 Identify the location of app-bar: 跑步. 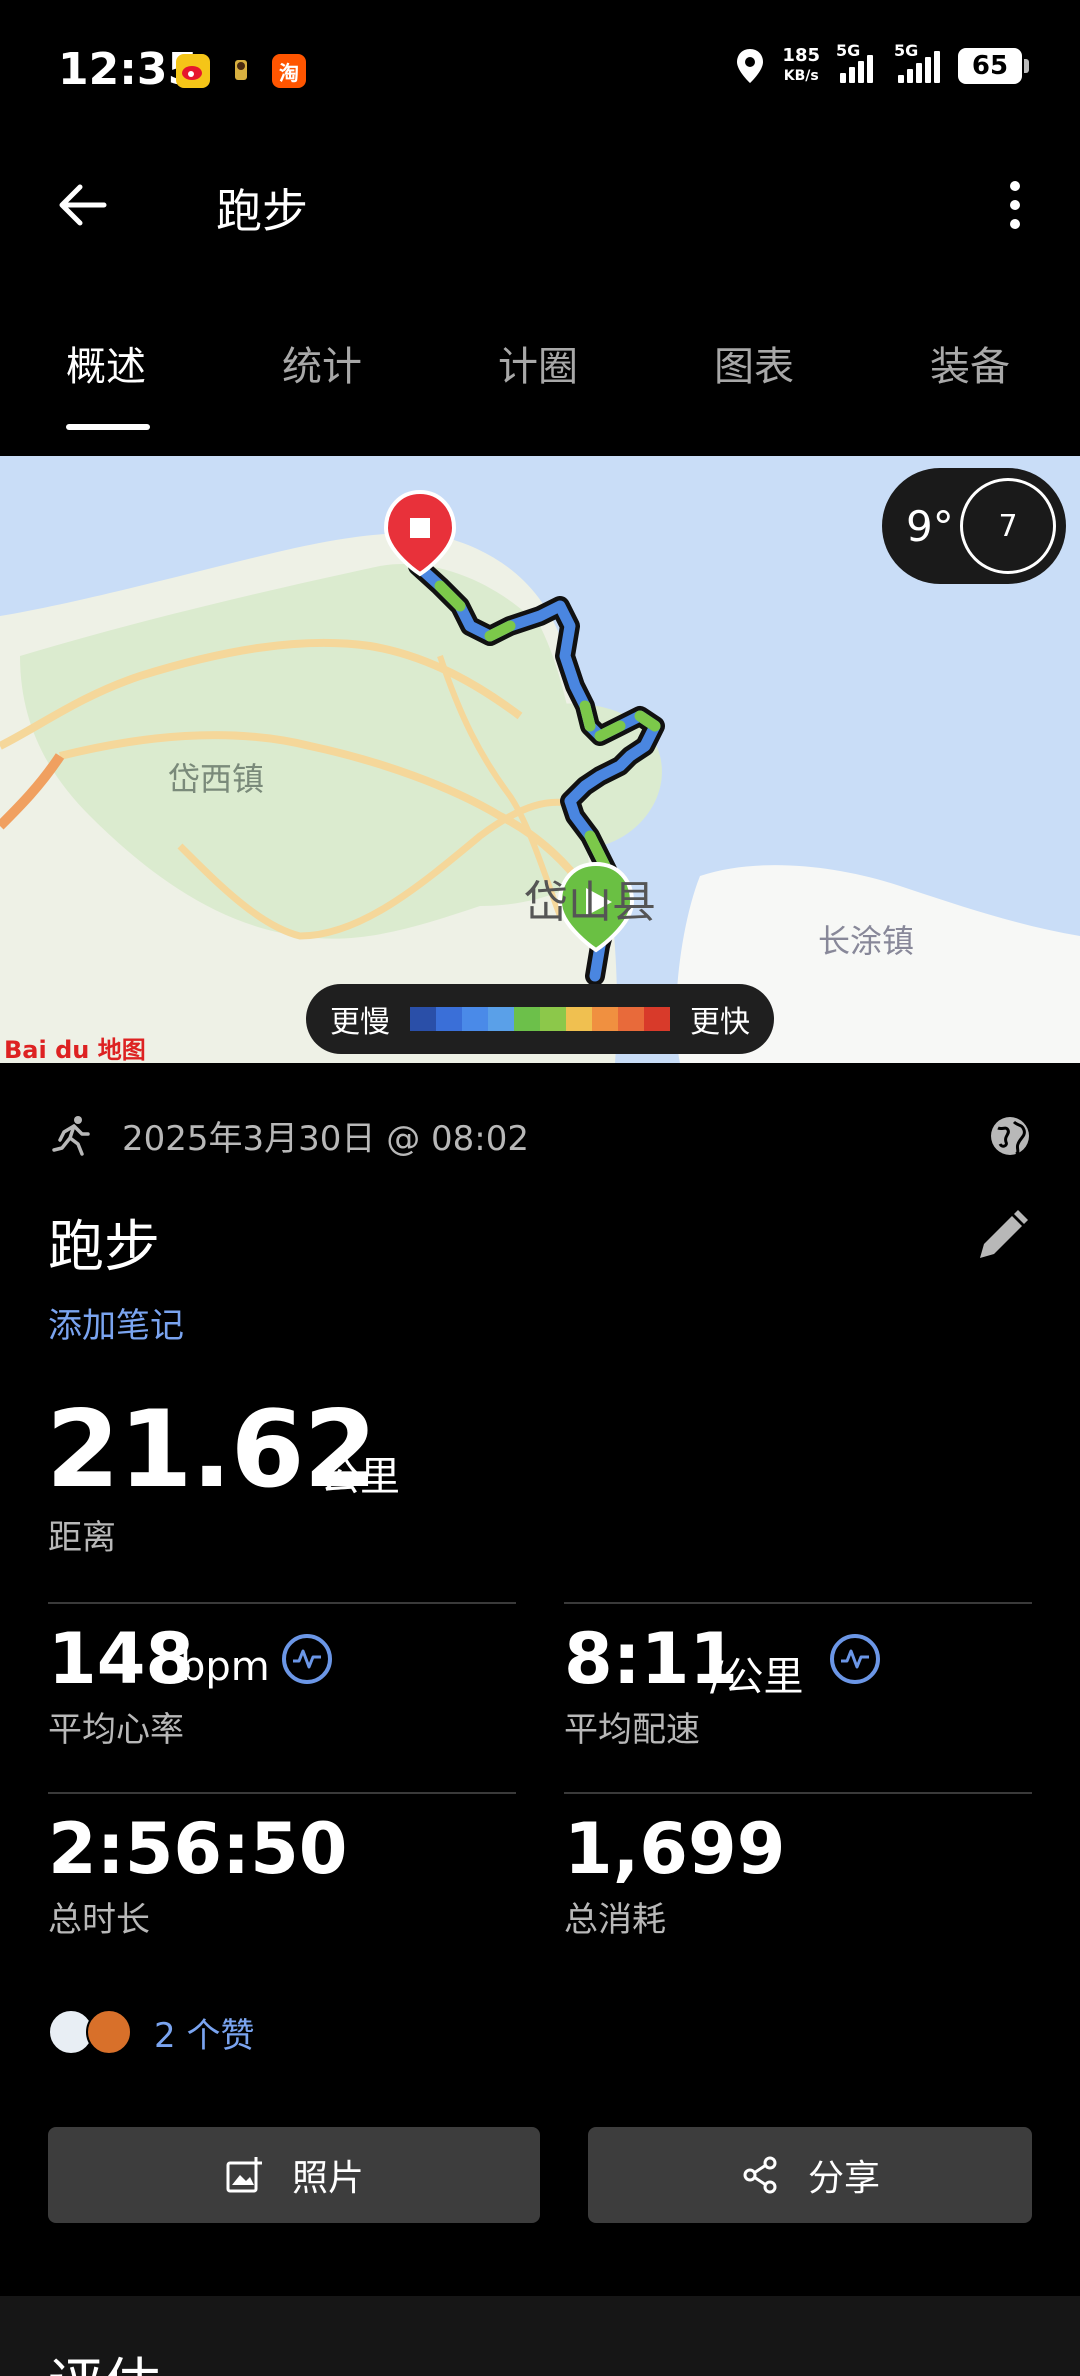
(540, 205).